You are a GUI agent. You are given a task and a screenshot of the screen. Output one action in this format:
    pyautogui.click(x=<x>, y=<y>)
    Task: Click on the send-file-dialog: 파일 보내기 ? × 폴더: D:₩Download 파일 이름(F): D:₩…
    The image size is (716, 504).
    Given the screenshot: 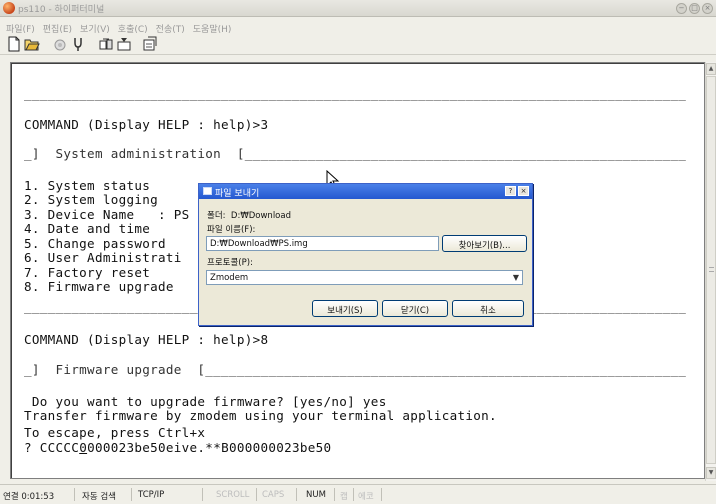 What is the action you would take?
    pyautogui.click(x=365, y=254)
    